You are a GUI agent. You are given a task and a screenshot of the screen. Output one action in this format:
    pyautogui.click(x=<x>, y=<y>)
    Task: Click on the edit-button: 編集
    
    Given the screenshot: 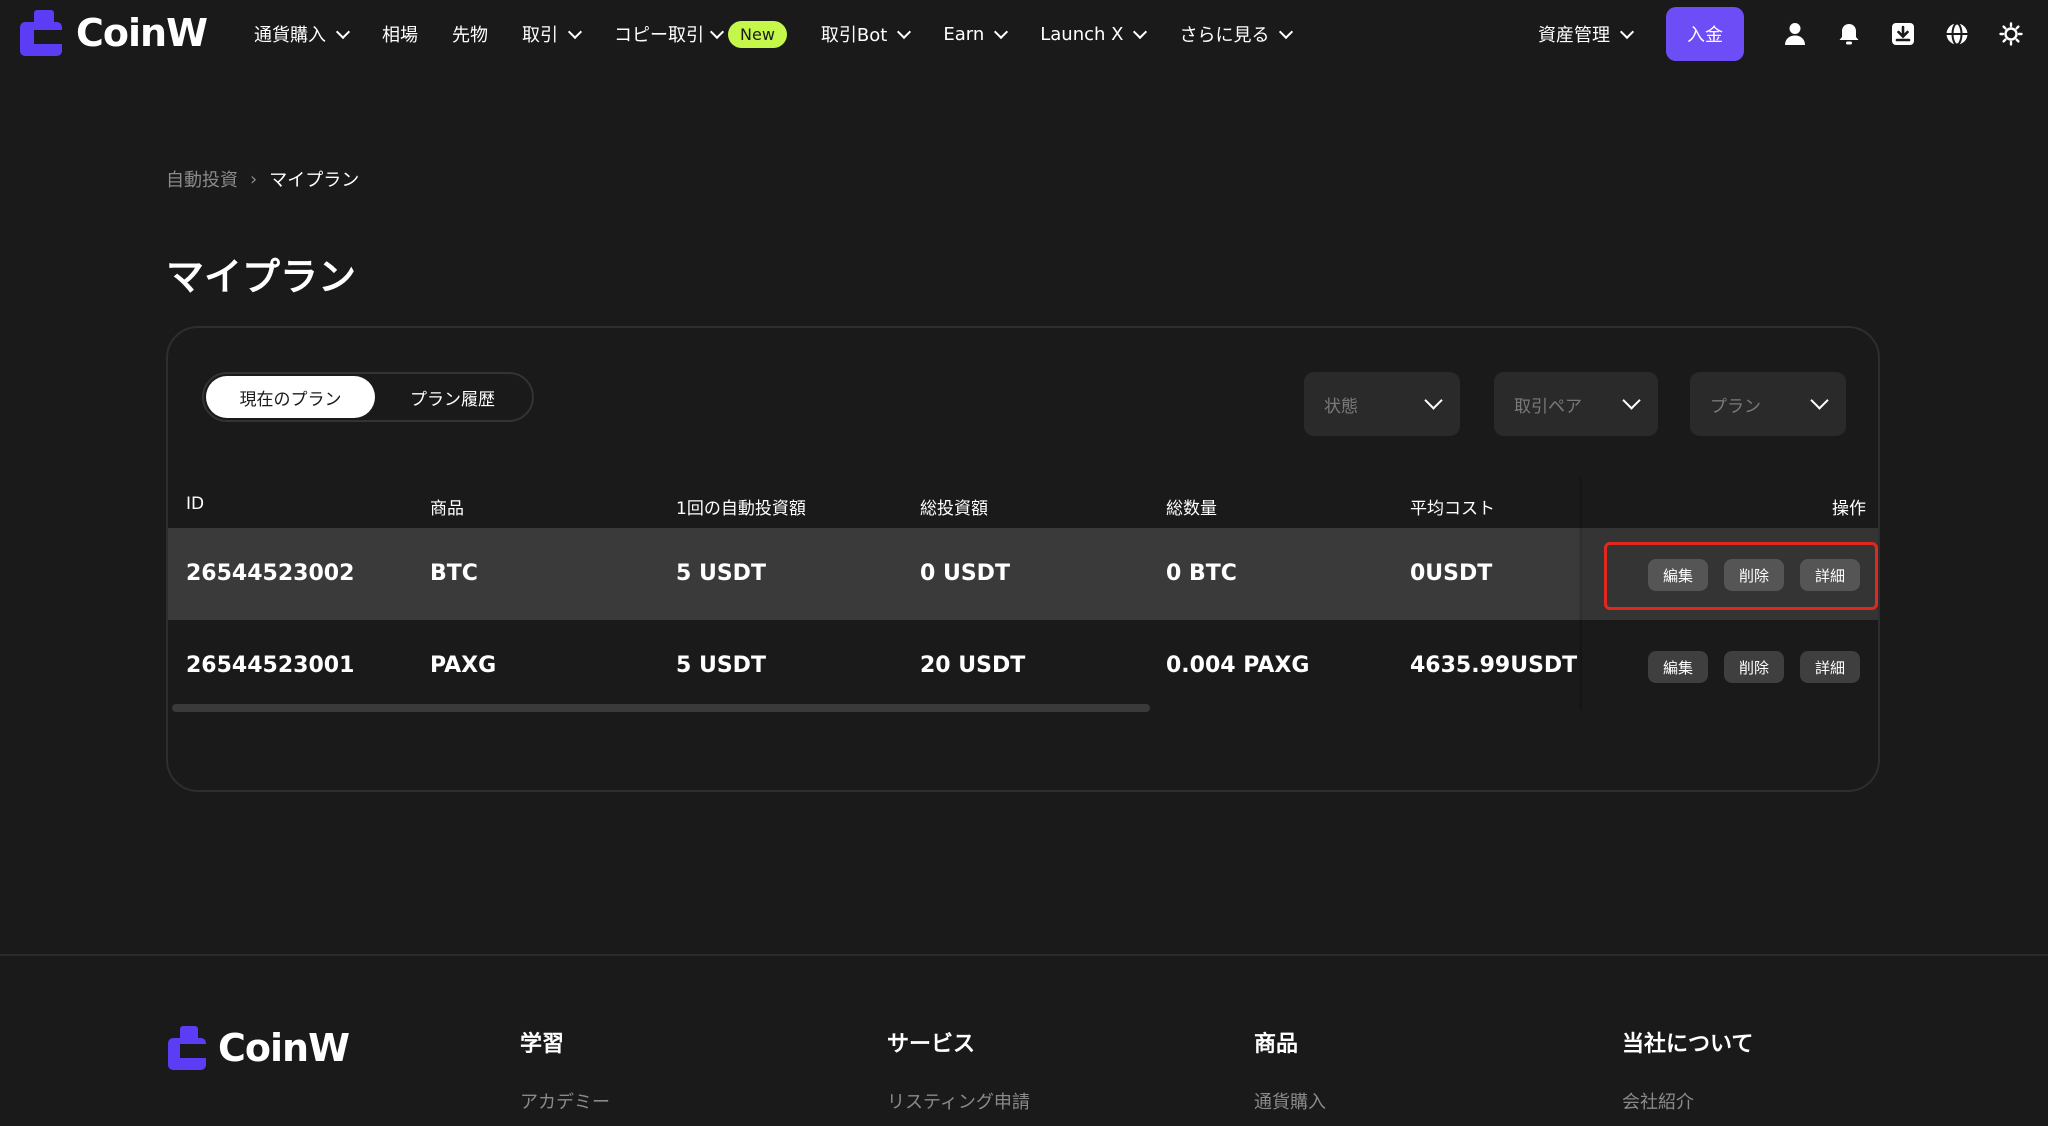 What is the action you would take?
    pyautogui.click(x=1678, y=667)
    